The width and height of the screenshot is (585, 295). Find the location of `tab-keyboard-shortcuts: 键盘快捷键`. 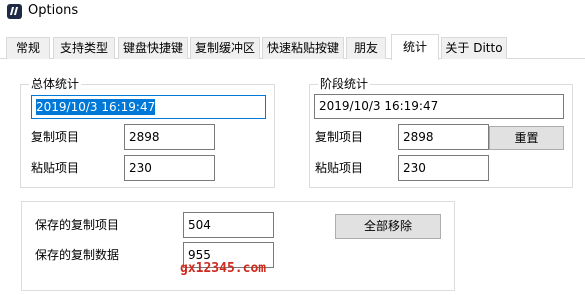

tab-keyboard-shortcuts: 键盘快捷键 is located at coordinates (153, 48).